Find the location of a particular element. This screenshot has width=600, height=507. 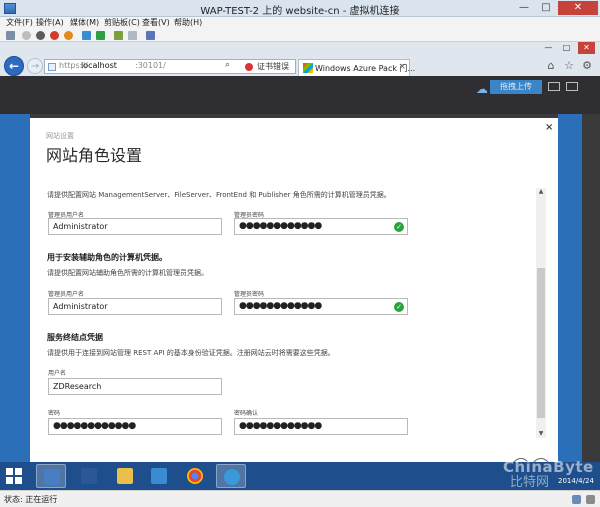

admin-username-field: Administrator is located at coordinates (135, 226).